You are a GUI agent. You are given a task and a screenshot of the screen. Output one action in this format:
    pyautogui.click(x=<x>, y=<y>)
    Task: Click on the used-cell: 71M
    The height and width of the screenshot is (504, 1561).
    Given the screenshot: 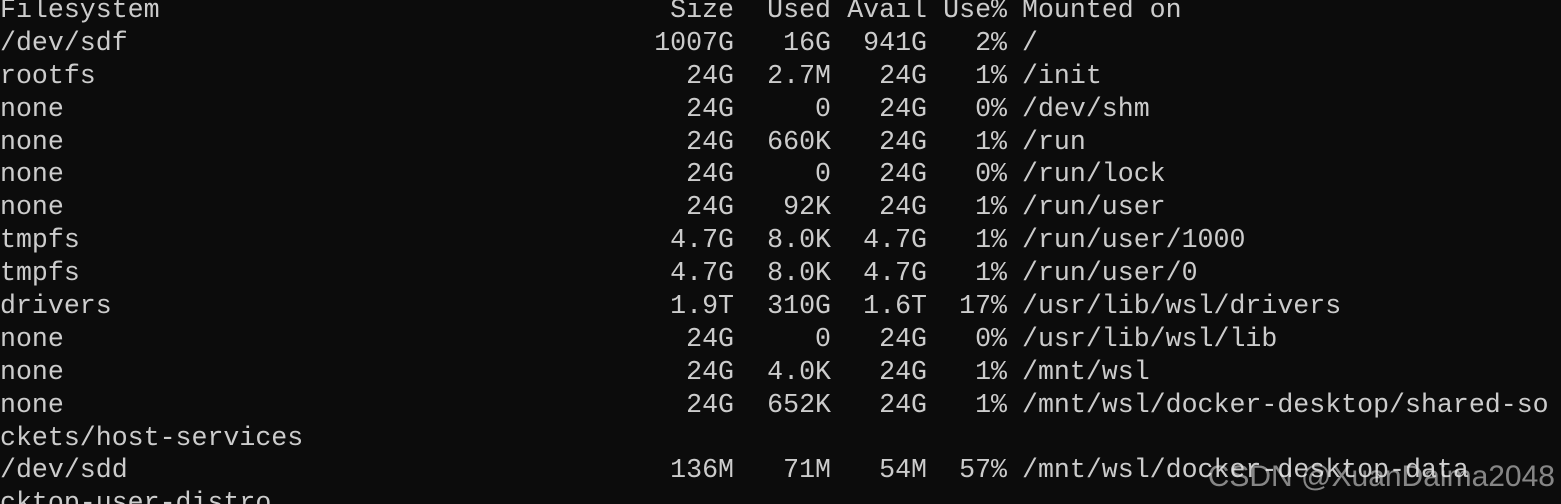 What is the action you would take?
    pyautogui.click(x=807, y=470)
    